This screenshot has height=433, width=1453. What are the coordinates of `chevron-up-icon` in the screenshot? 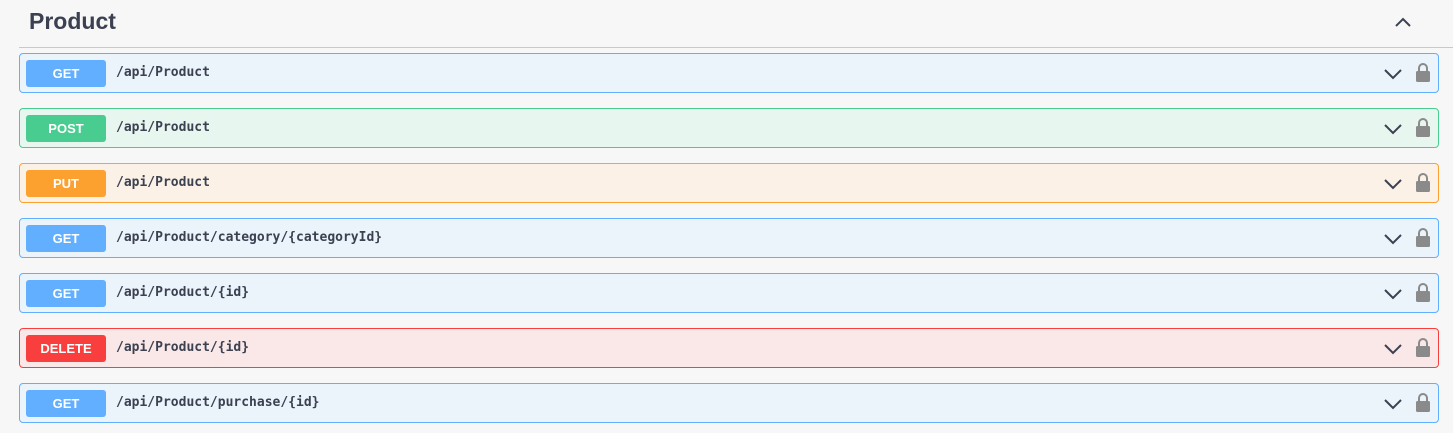 It's located at (1403, 22).